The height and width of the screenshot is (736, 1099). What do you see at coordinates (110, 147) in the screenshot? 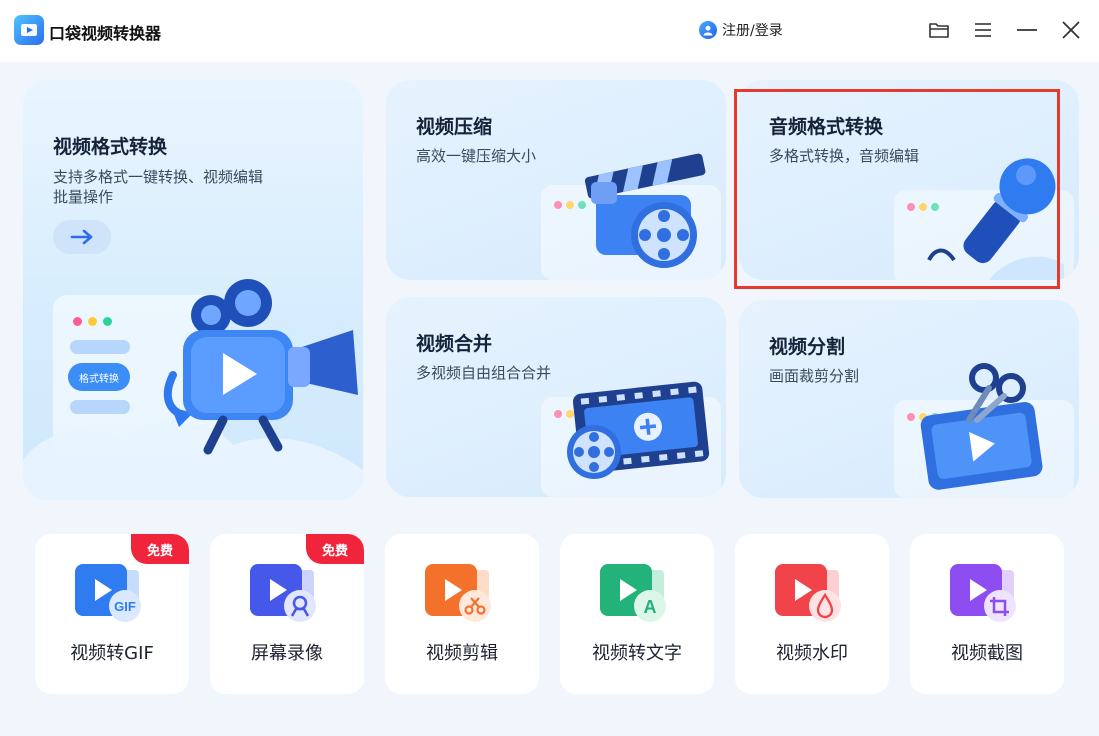
I see `card-title: 视频格式转换` at bounding box center [110, 147].